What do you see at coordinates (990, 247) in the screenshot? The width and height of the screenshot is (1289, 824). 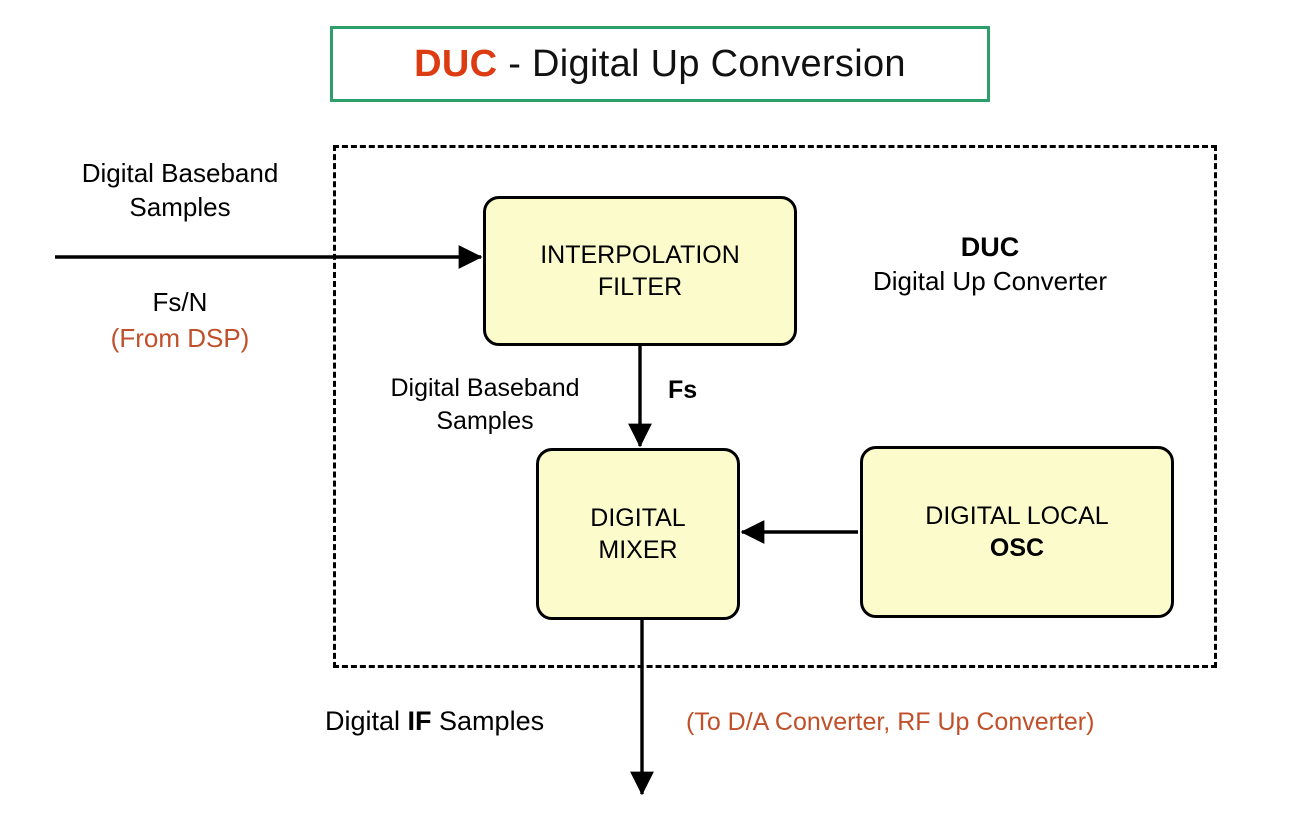 I see `label-duc-abbreviation: DUC` at bounding box center [990, 247].